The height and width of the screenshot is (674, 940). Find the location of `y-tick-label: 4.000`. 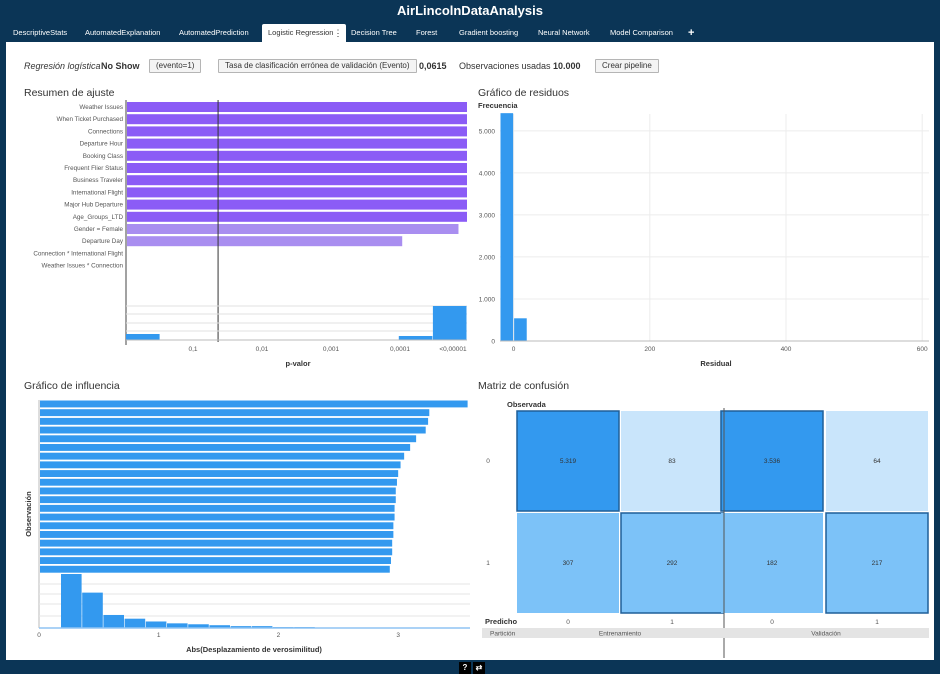

y-tick-label: 4.000 is located at coordinates (487, 173).